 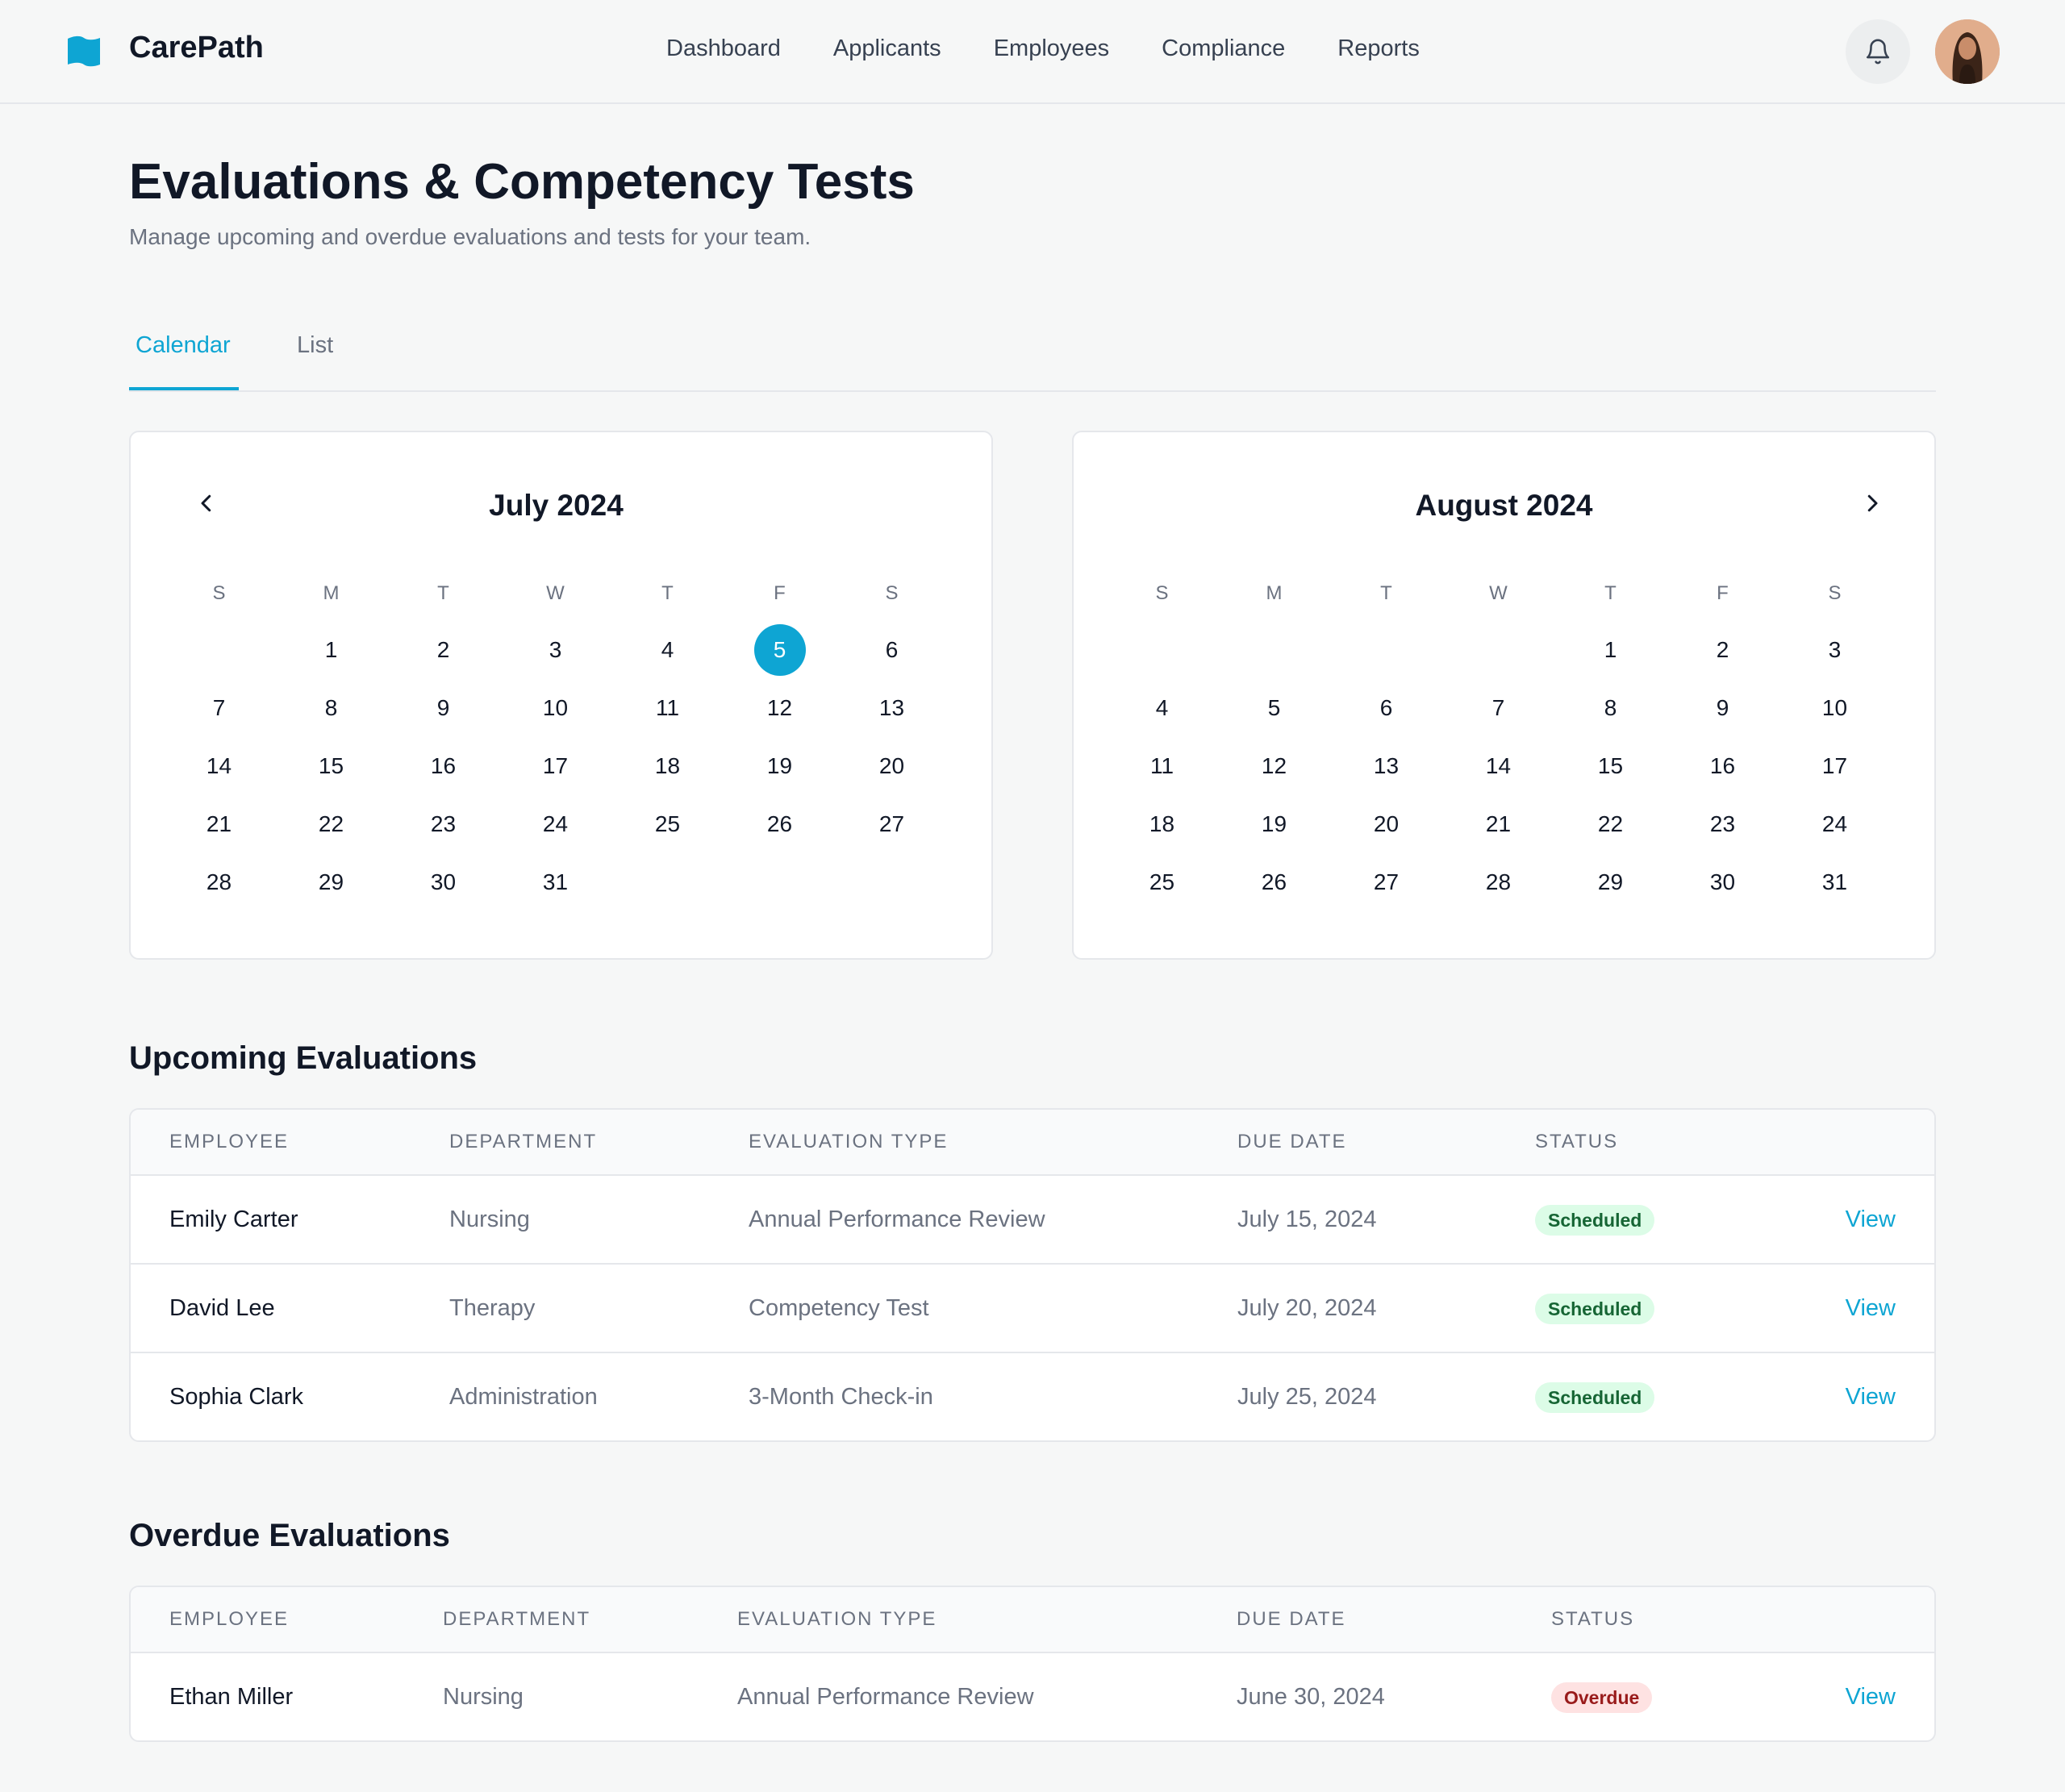 I want to click on day-number: 21, so click(x=219, y=823).